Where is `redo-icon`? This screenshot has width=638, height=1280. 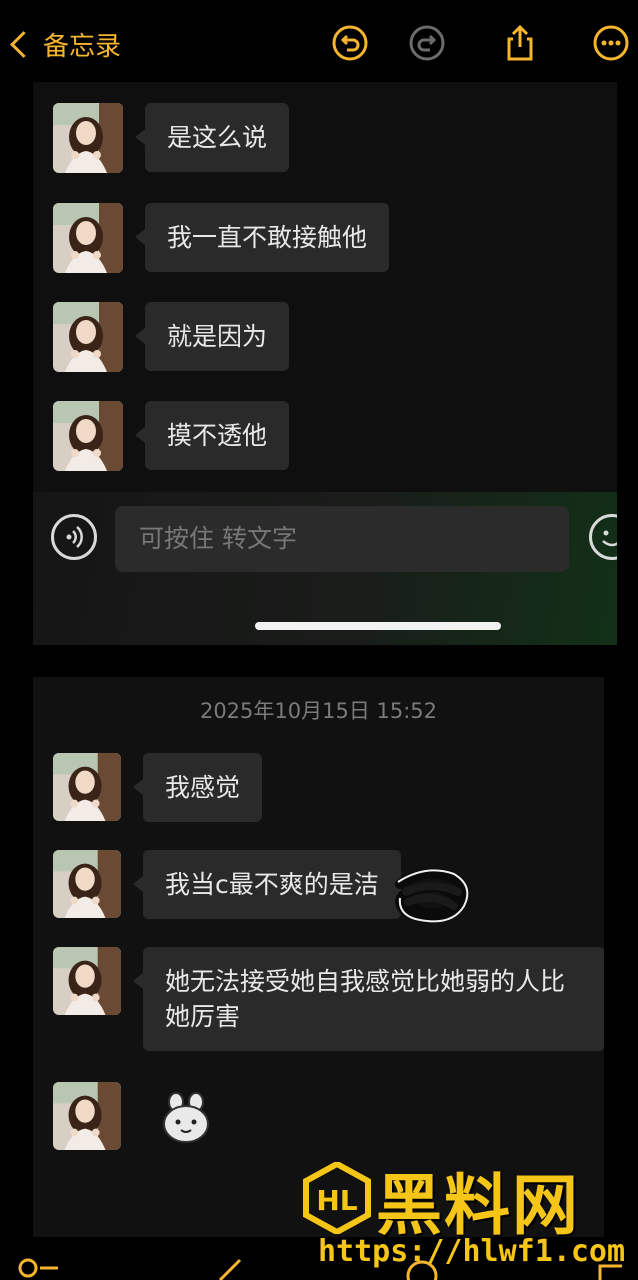
redo-icon is located at coordinates (427, 43).